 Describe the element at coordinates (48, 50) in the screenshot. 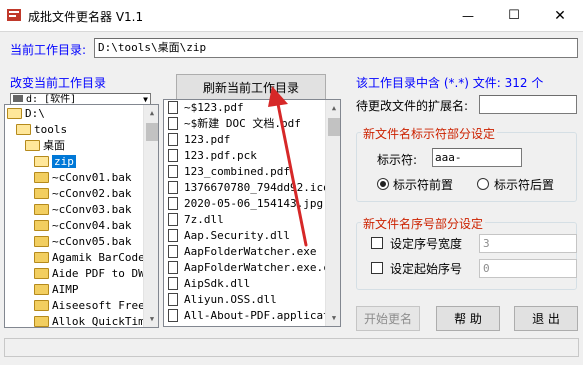

I see `workdir-label: 当前工作目录:` at that location.